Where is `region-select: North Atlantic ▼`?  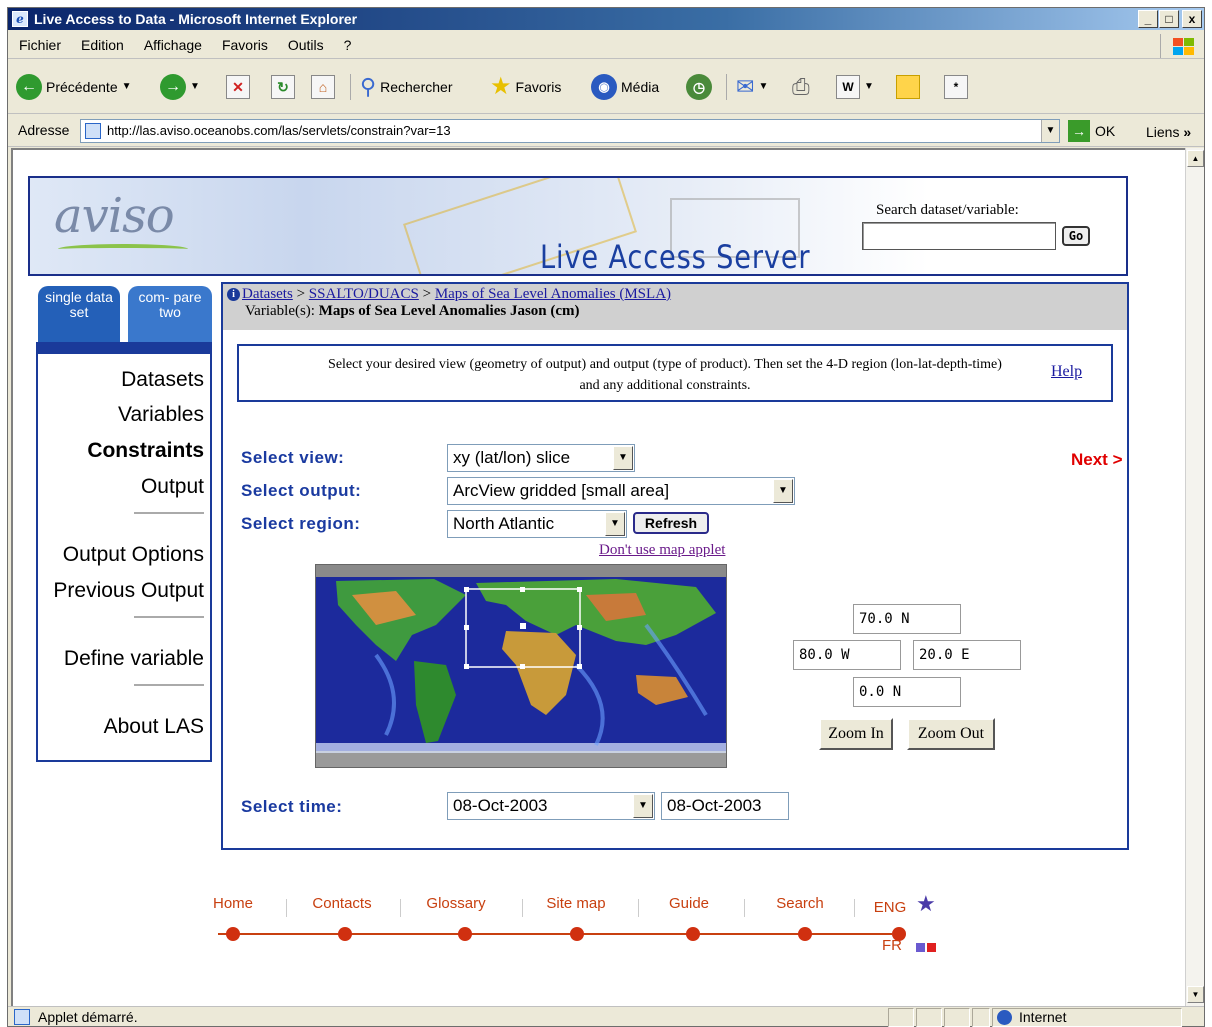 region-select: North Atlantic ▼ is located at coordinates (537, 524).